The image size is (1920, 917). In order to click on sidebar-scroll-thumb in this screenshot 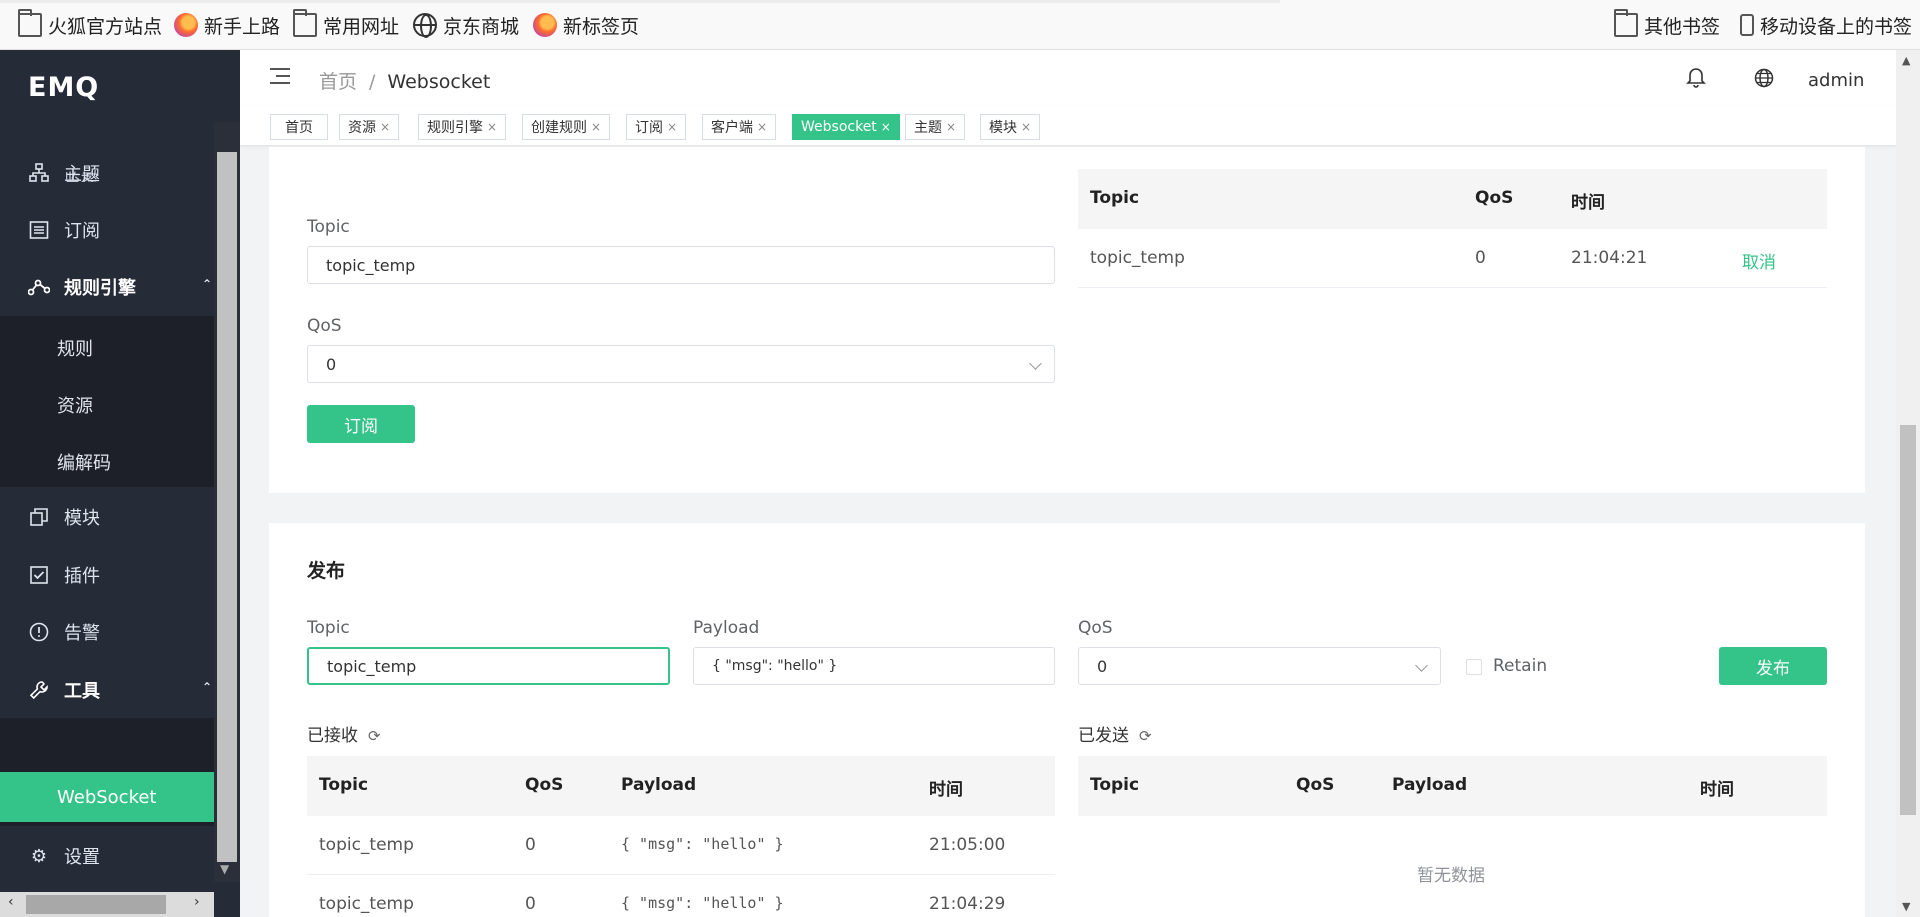, I will do `click(227, 507)`.